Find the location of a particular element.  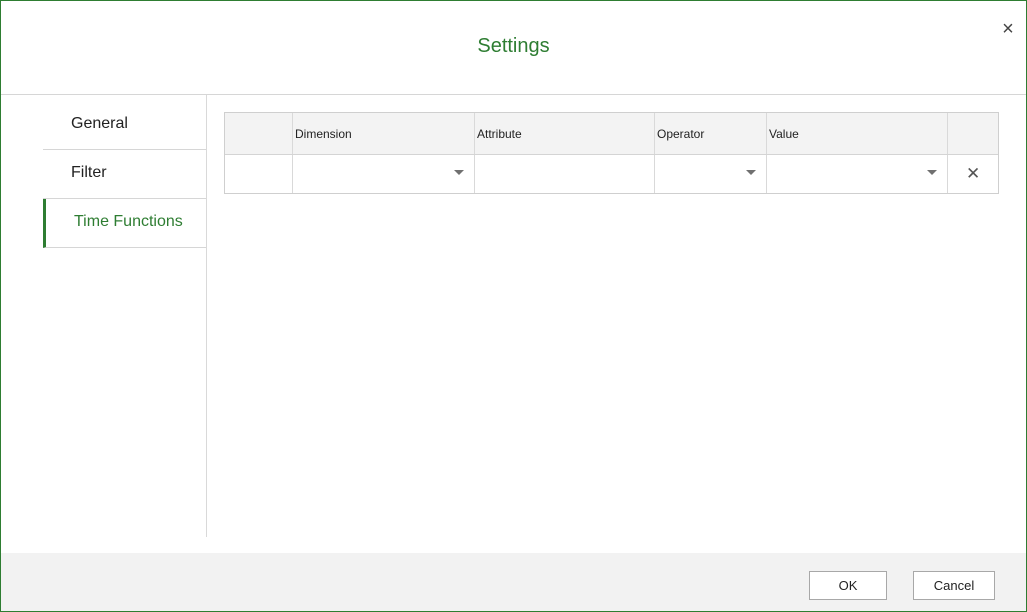

column-header-attribute: Attribute is located at coordinates (565, 133).